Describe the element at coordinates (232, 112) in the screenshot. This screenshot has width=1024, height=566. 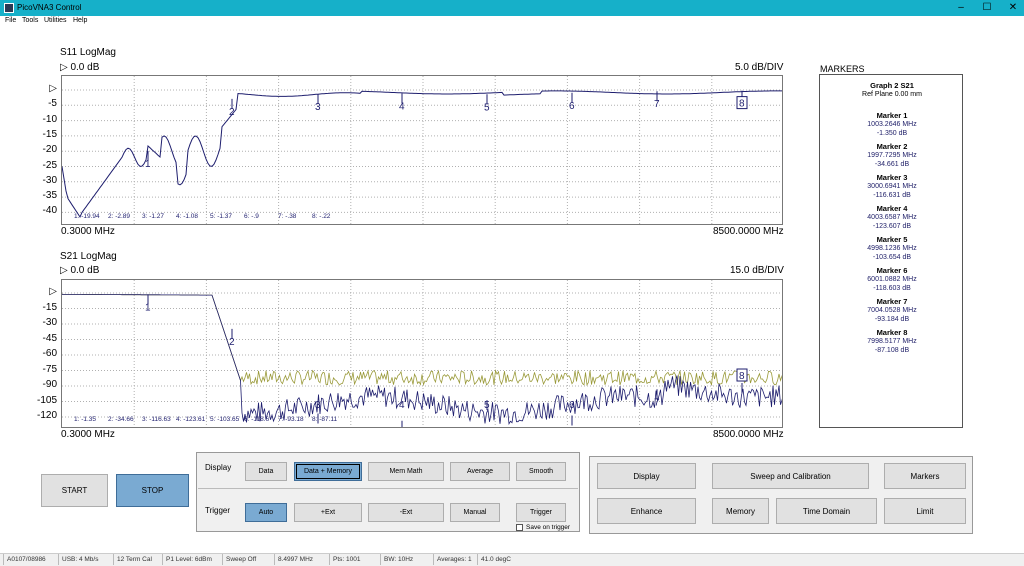
I see `s11-marker-label: 2` at that location.